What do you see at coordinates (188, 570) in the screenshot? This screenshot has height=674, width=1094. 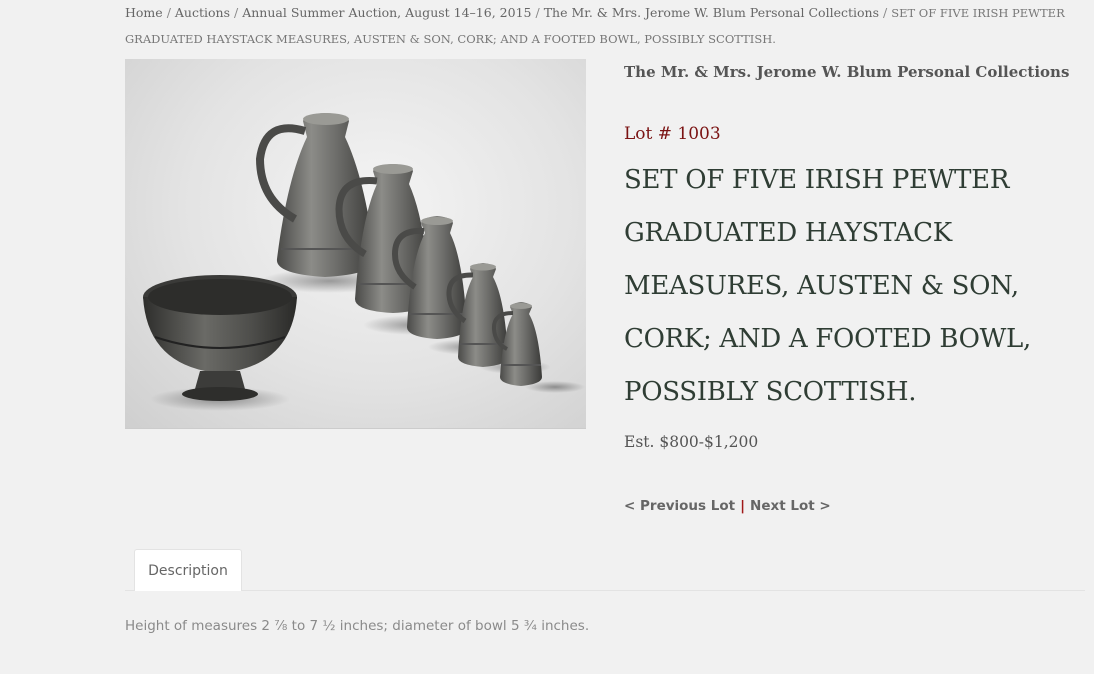 I see `tab-description: Description` at bounding box center [188, 570].